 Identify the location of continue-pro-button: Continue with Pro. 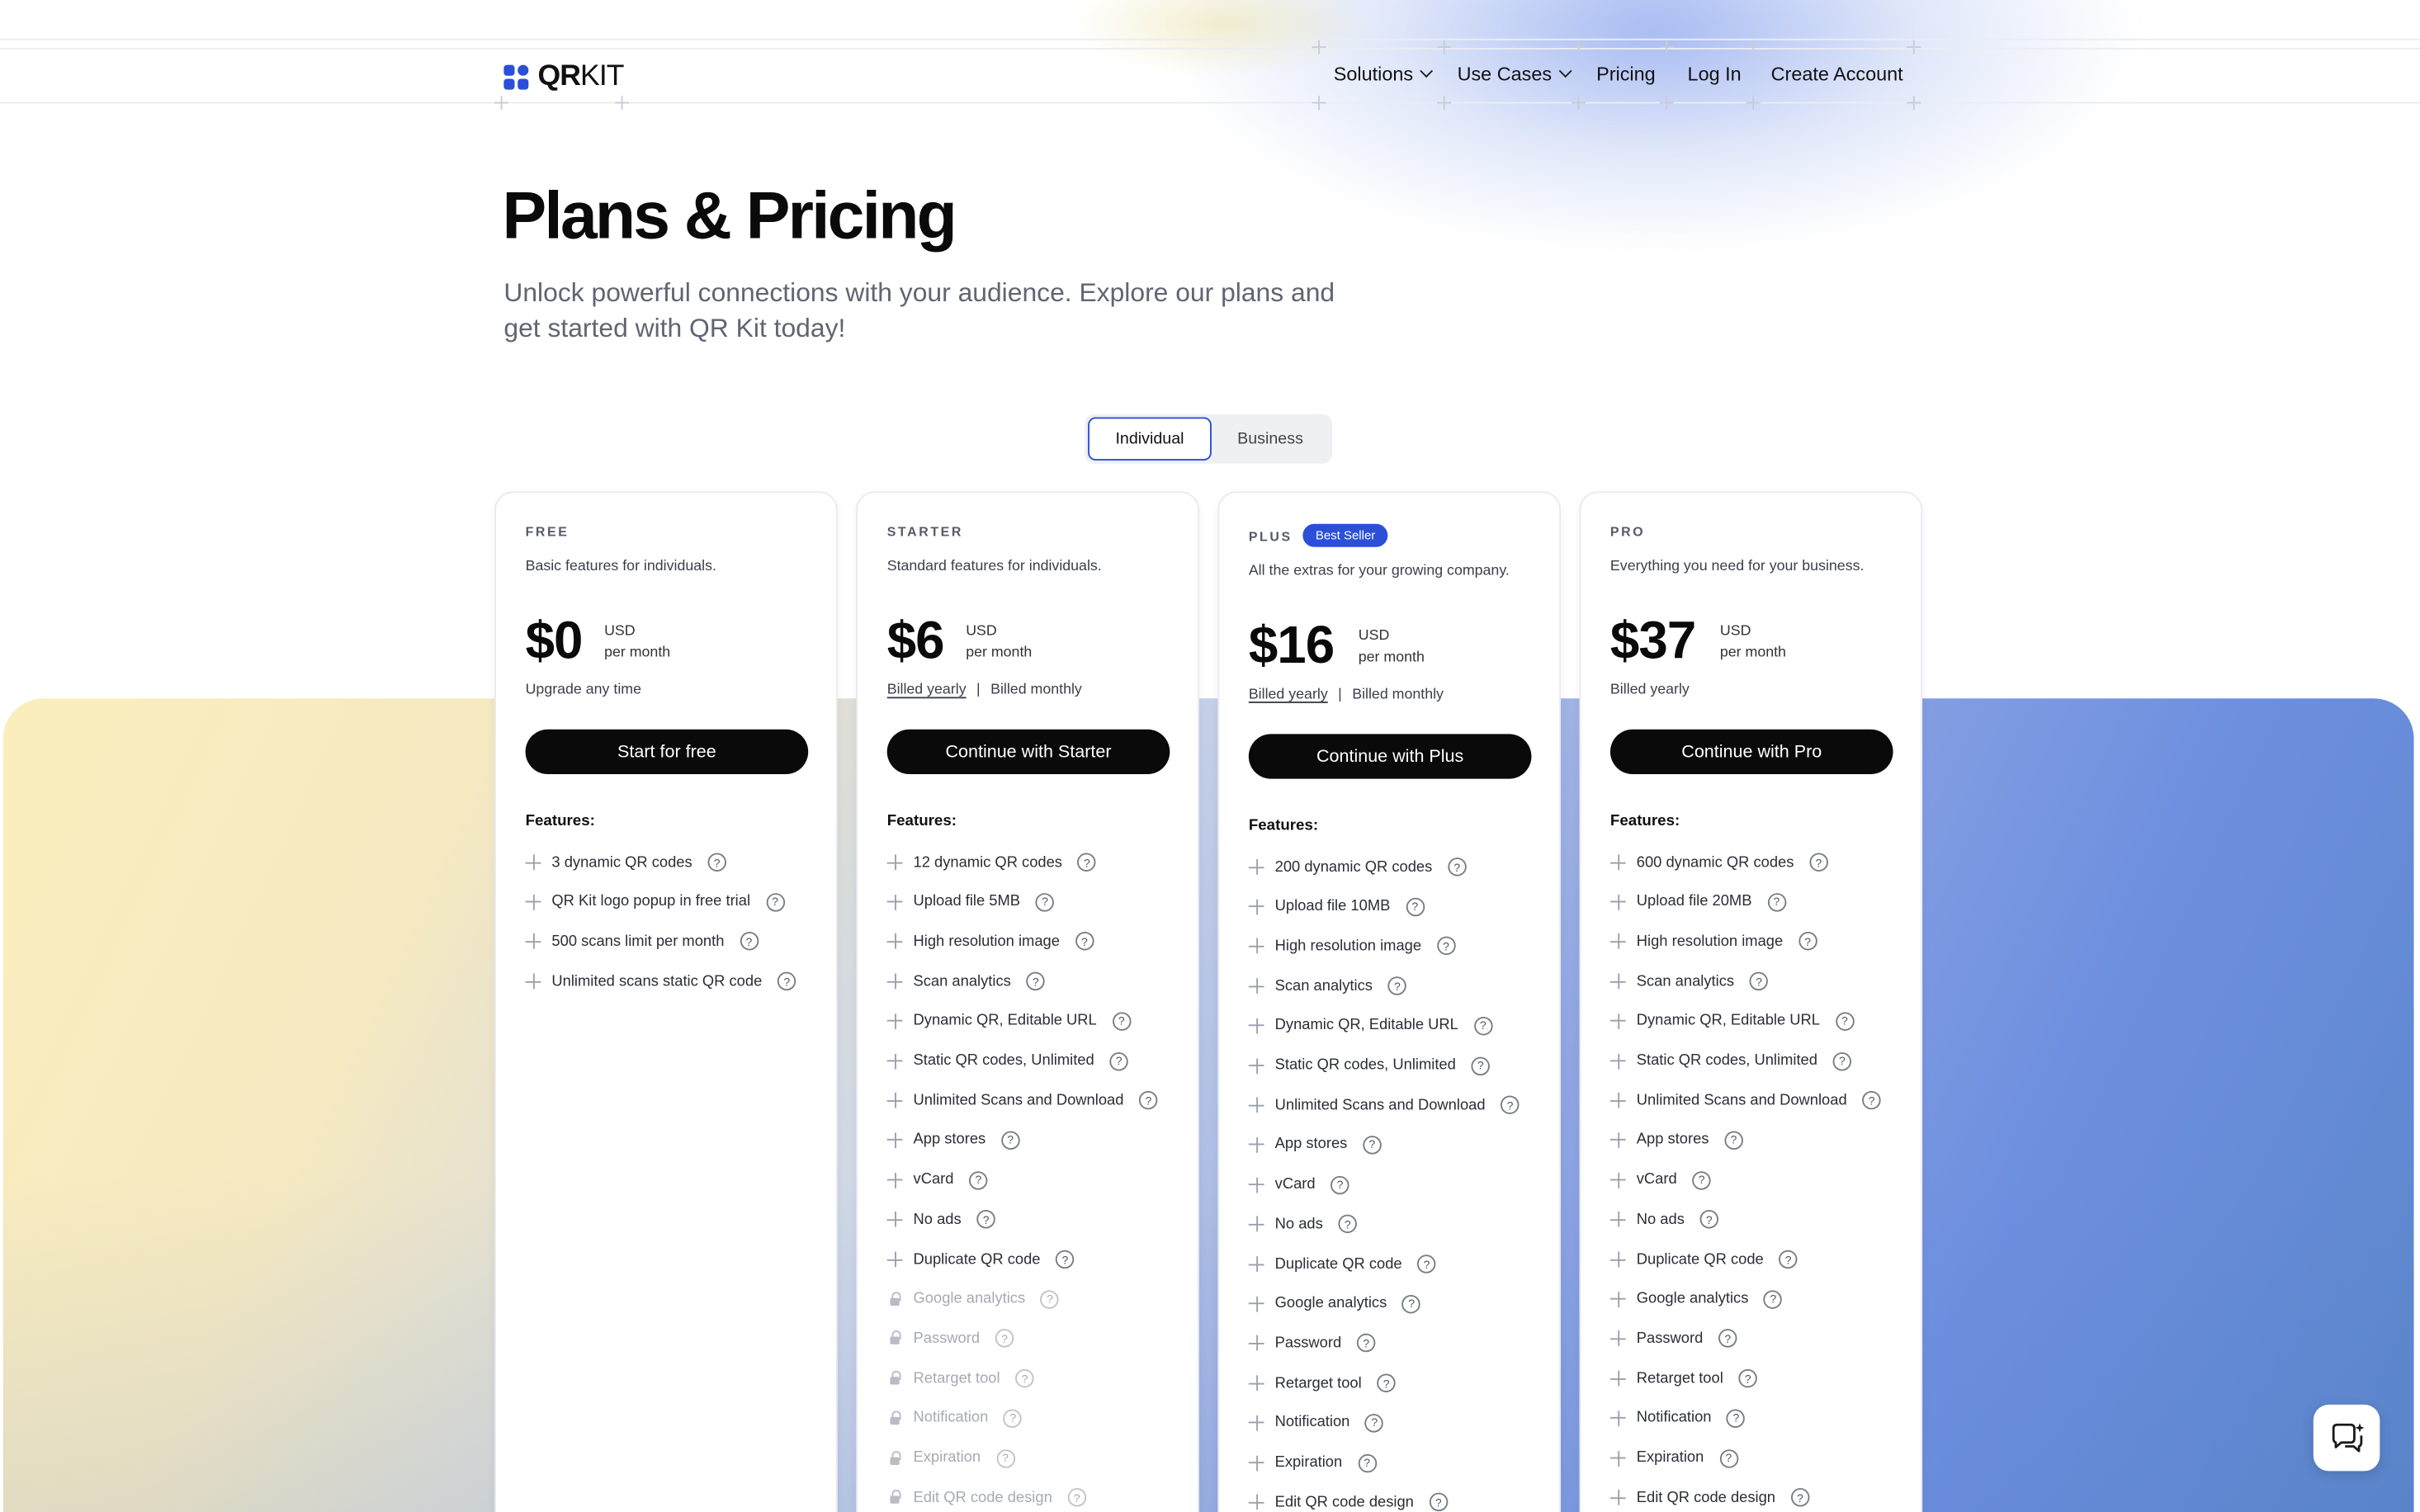
(1751, 752).